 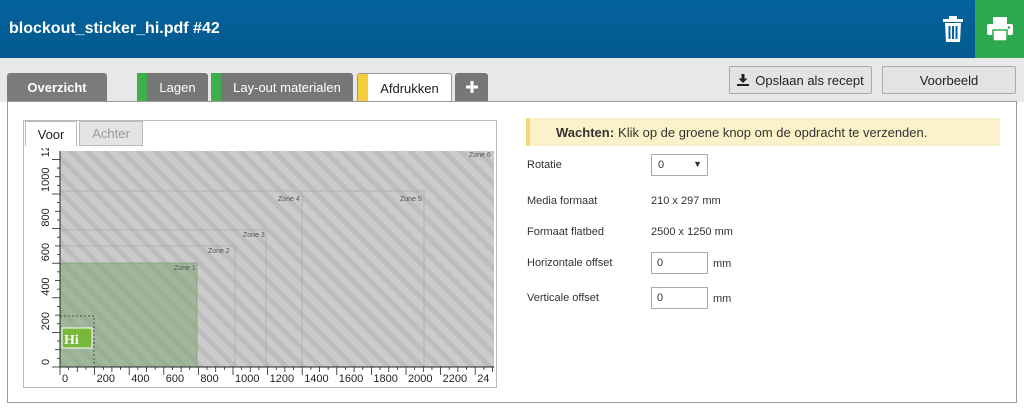 I want to click on x-tick-label: 1400, so click(x=316, y=379).